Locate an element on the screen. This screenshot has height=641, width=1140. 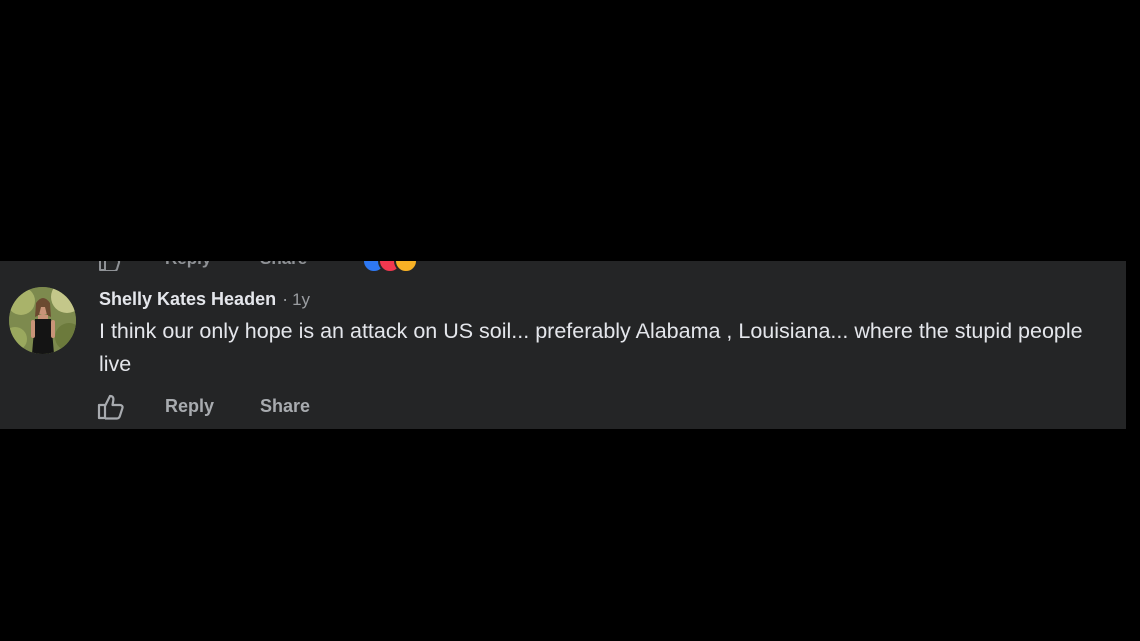
comment-actions: Reply Share is located at coordinates (563, 407).